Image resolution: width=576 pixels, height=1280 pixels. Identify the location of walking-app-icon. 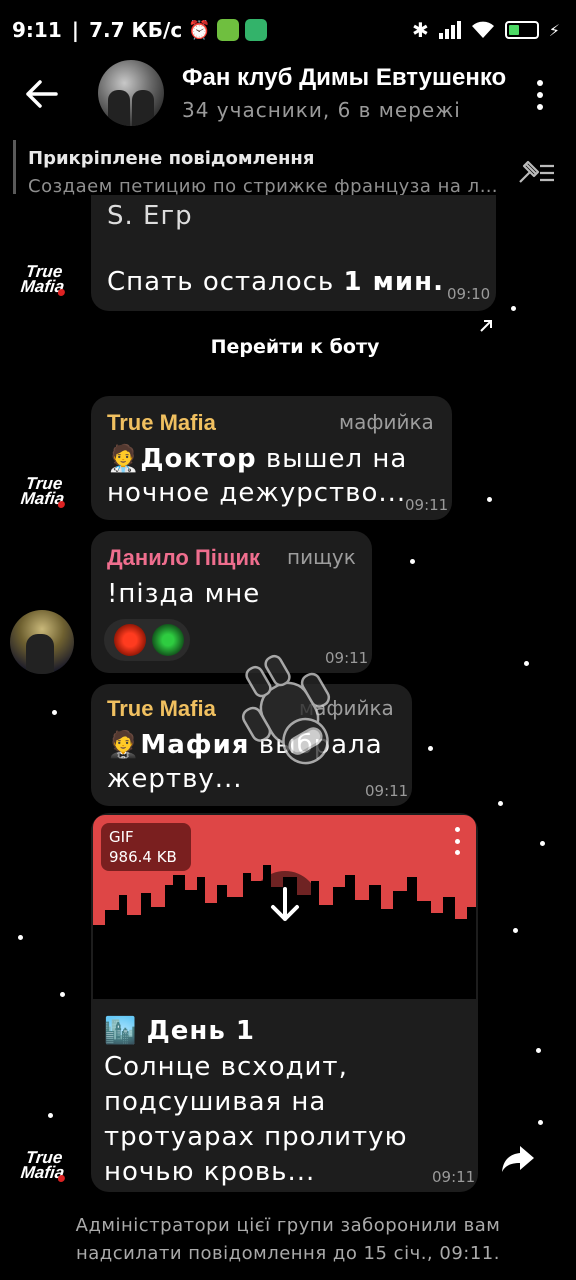
(255, 30).